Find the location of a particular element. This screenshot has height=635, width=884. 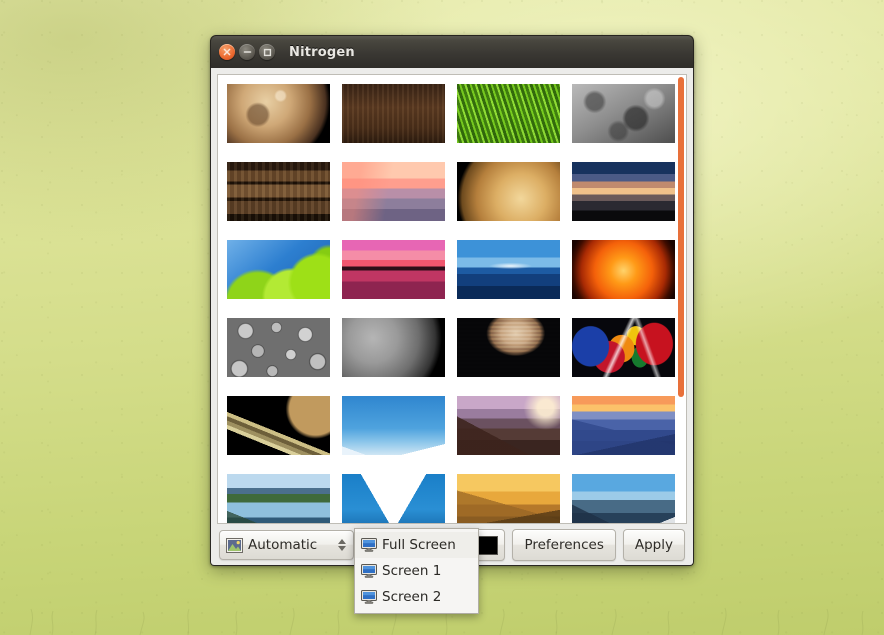

wallpaper-item-orange-sun is located at coordinates (623, 269).